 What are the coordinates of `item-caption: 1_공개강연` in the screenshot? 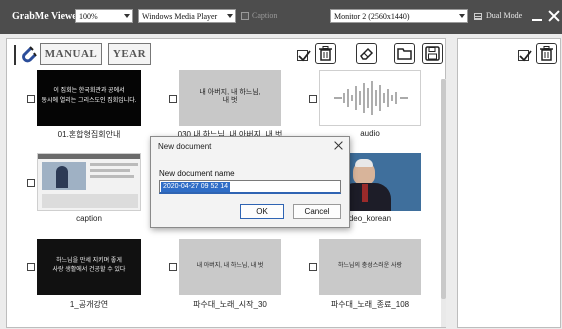 It's located at (89, 304).